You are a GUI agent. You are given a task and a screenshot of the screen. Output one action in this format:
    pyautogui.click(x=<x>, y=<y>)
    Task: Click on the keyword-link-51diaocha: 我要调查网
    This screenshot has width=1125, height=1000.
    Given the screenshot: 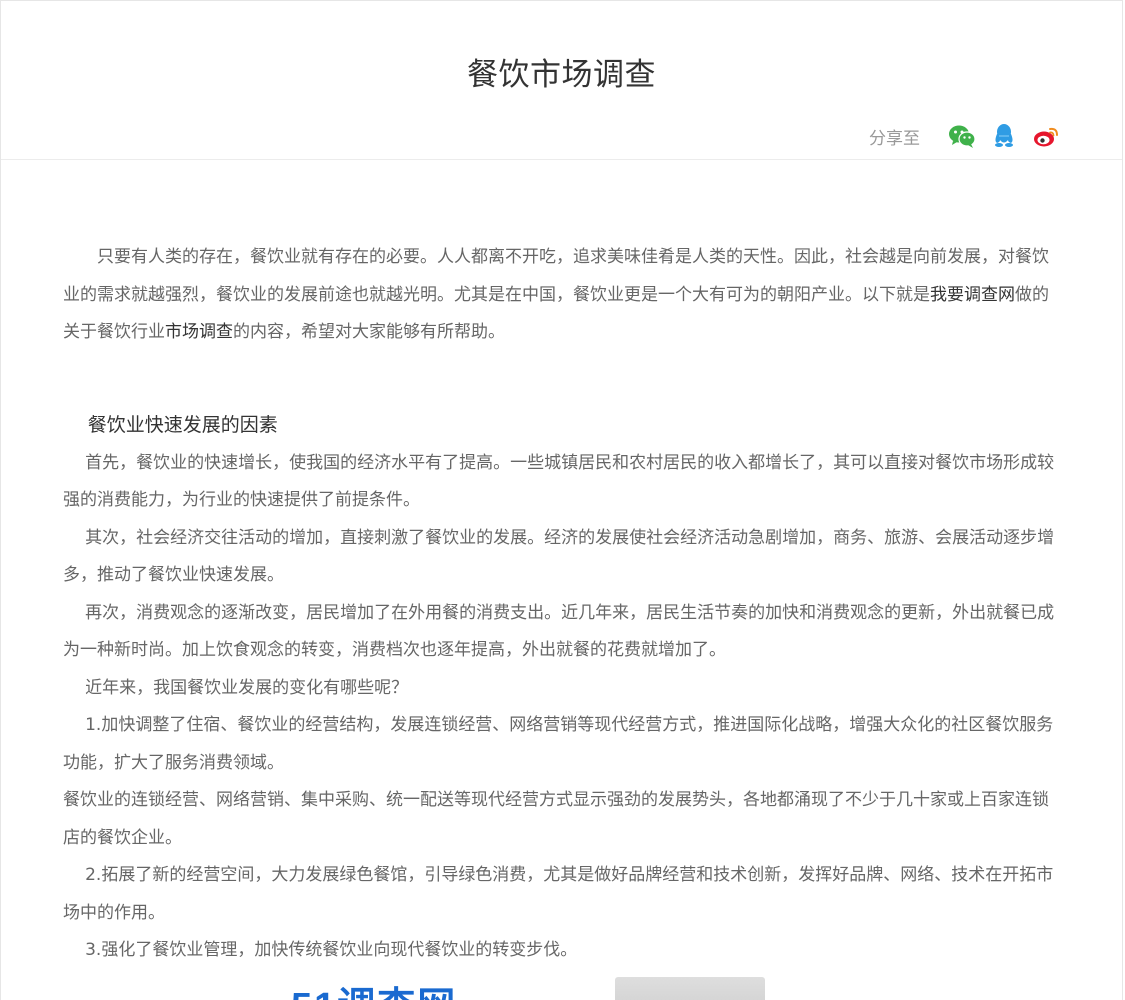 What is the action you would take?
    pyautogui.click(x=972, y=295)
    